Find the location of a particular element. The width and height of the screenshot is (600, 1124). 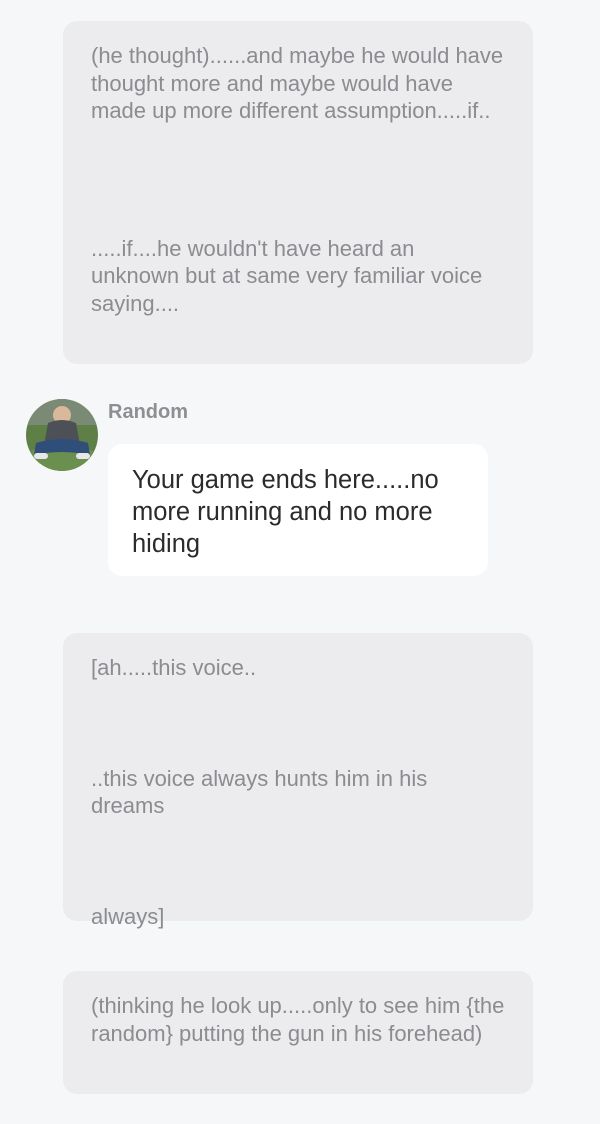

speaker-name: Random is located at coordinates (148, 412).